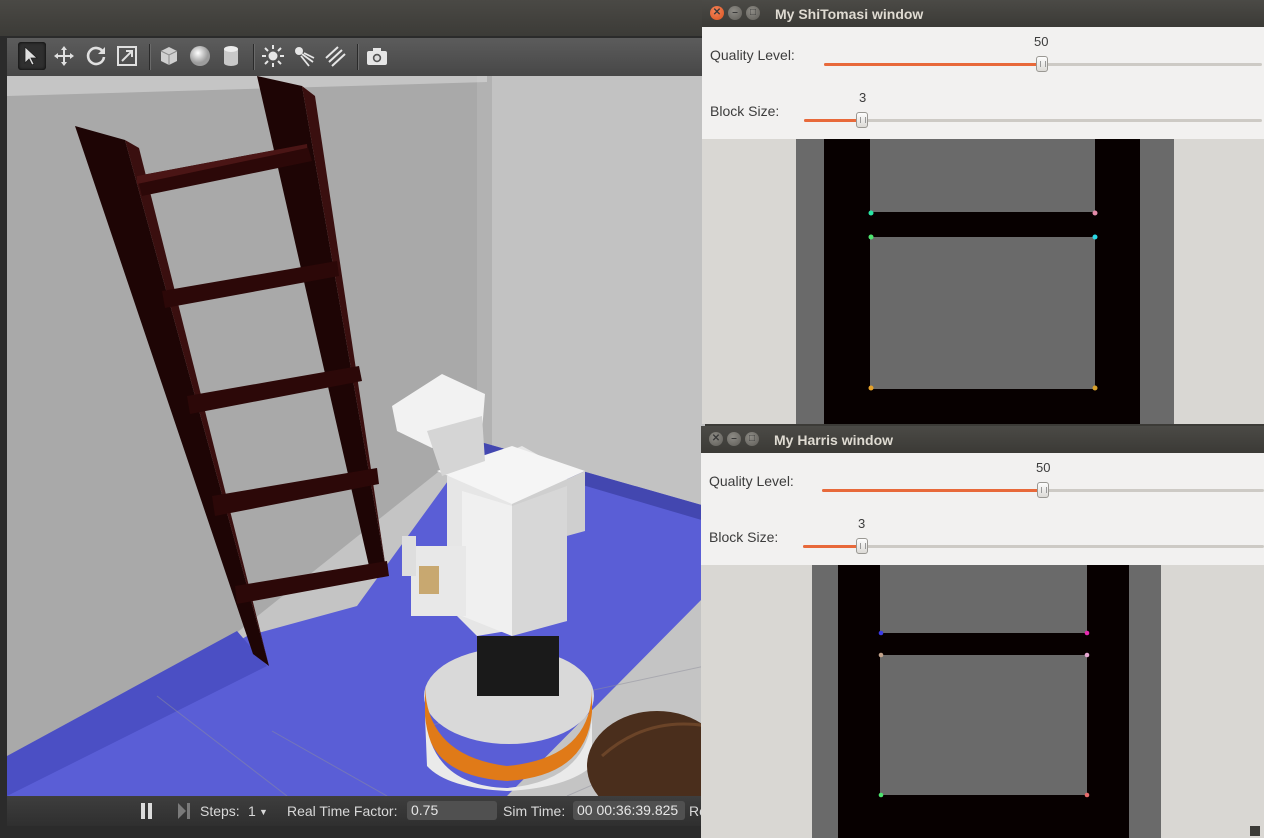 The image size is (1264, 838). Describe the element at coordinates (352, 18) in the screenshot. I see `gazebo-titlebar` at that location.